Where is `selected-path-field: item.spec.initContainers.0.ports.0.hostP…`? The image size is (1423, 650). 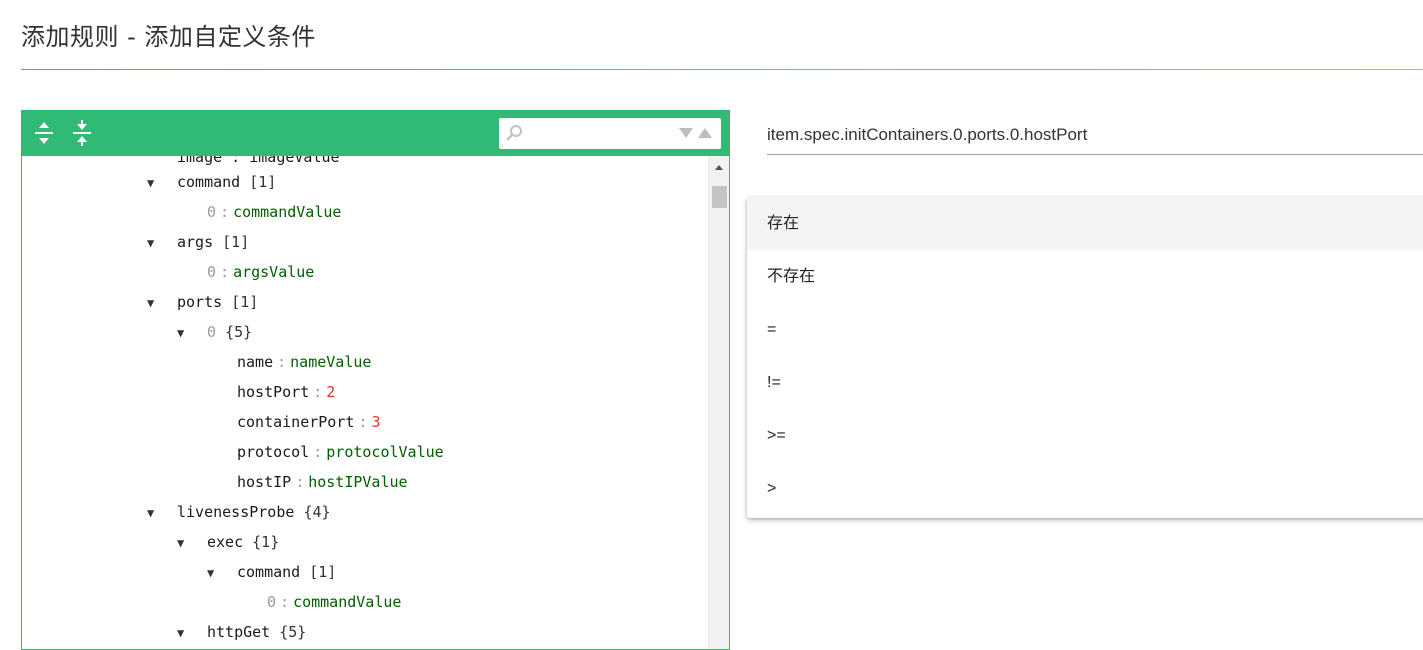
selected-path-field: item.spec.initContainers.0.ports.0.hostP… is located at coordinates (1095, 137).